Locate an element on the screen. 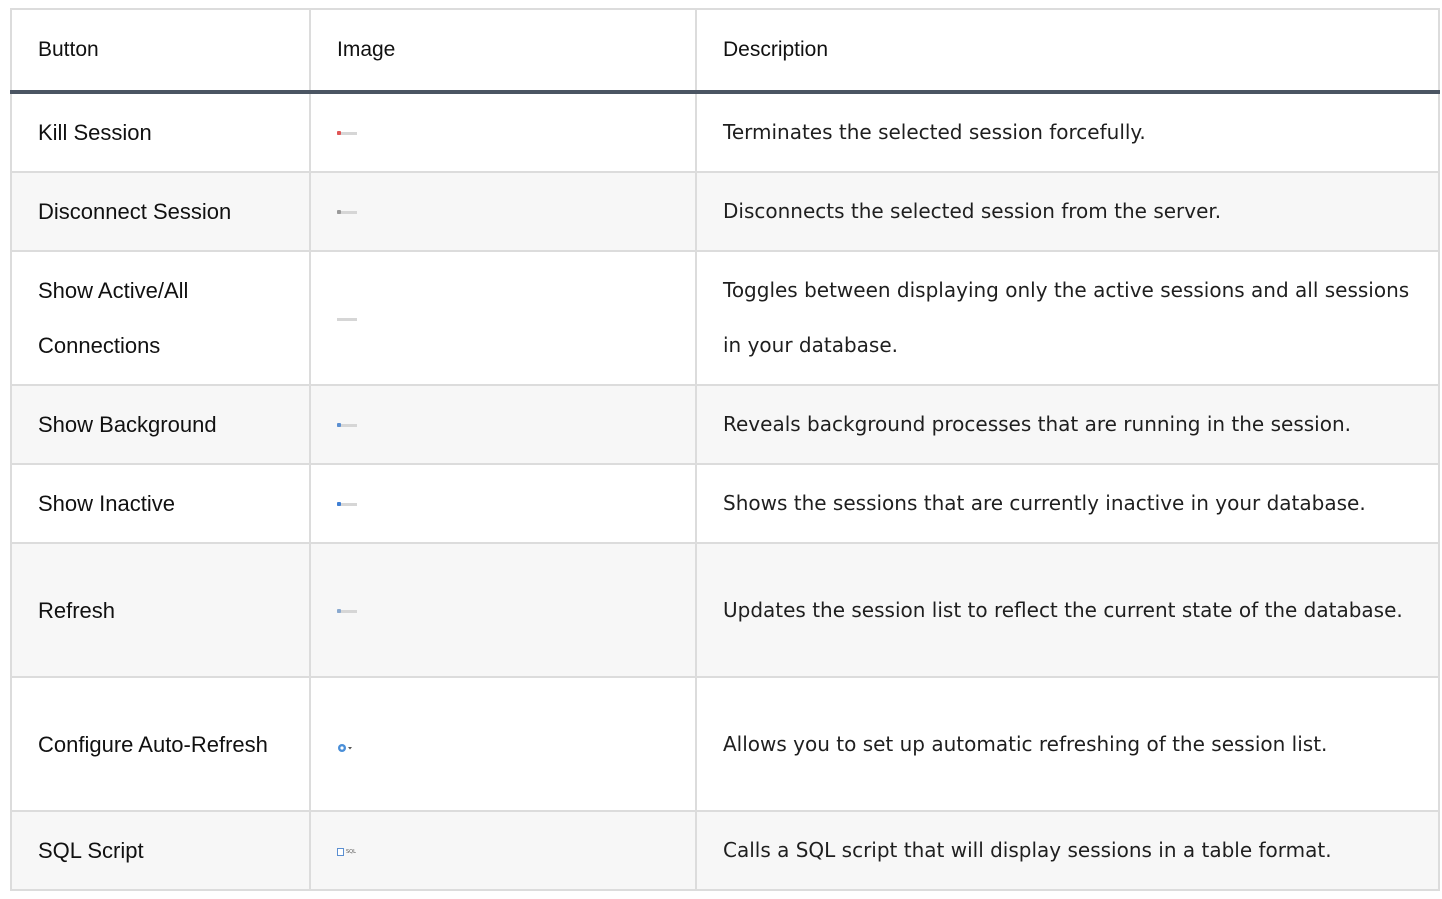 The height and width of the screenshot is (899, 1442). table-header: Button Image Description is located at coordinates (725, 51).